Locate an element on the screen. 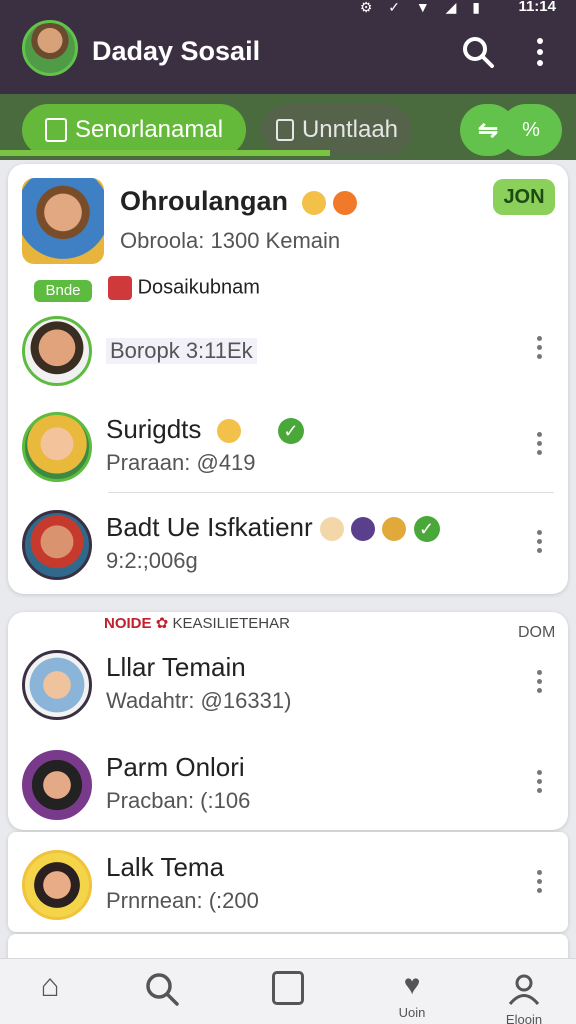 Image resolution: width=576 pixels, height=1024 pixels. divider is located at coordinates (331, 492).